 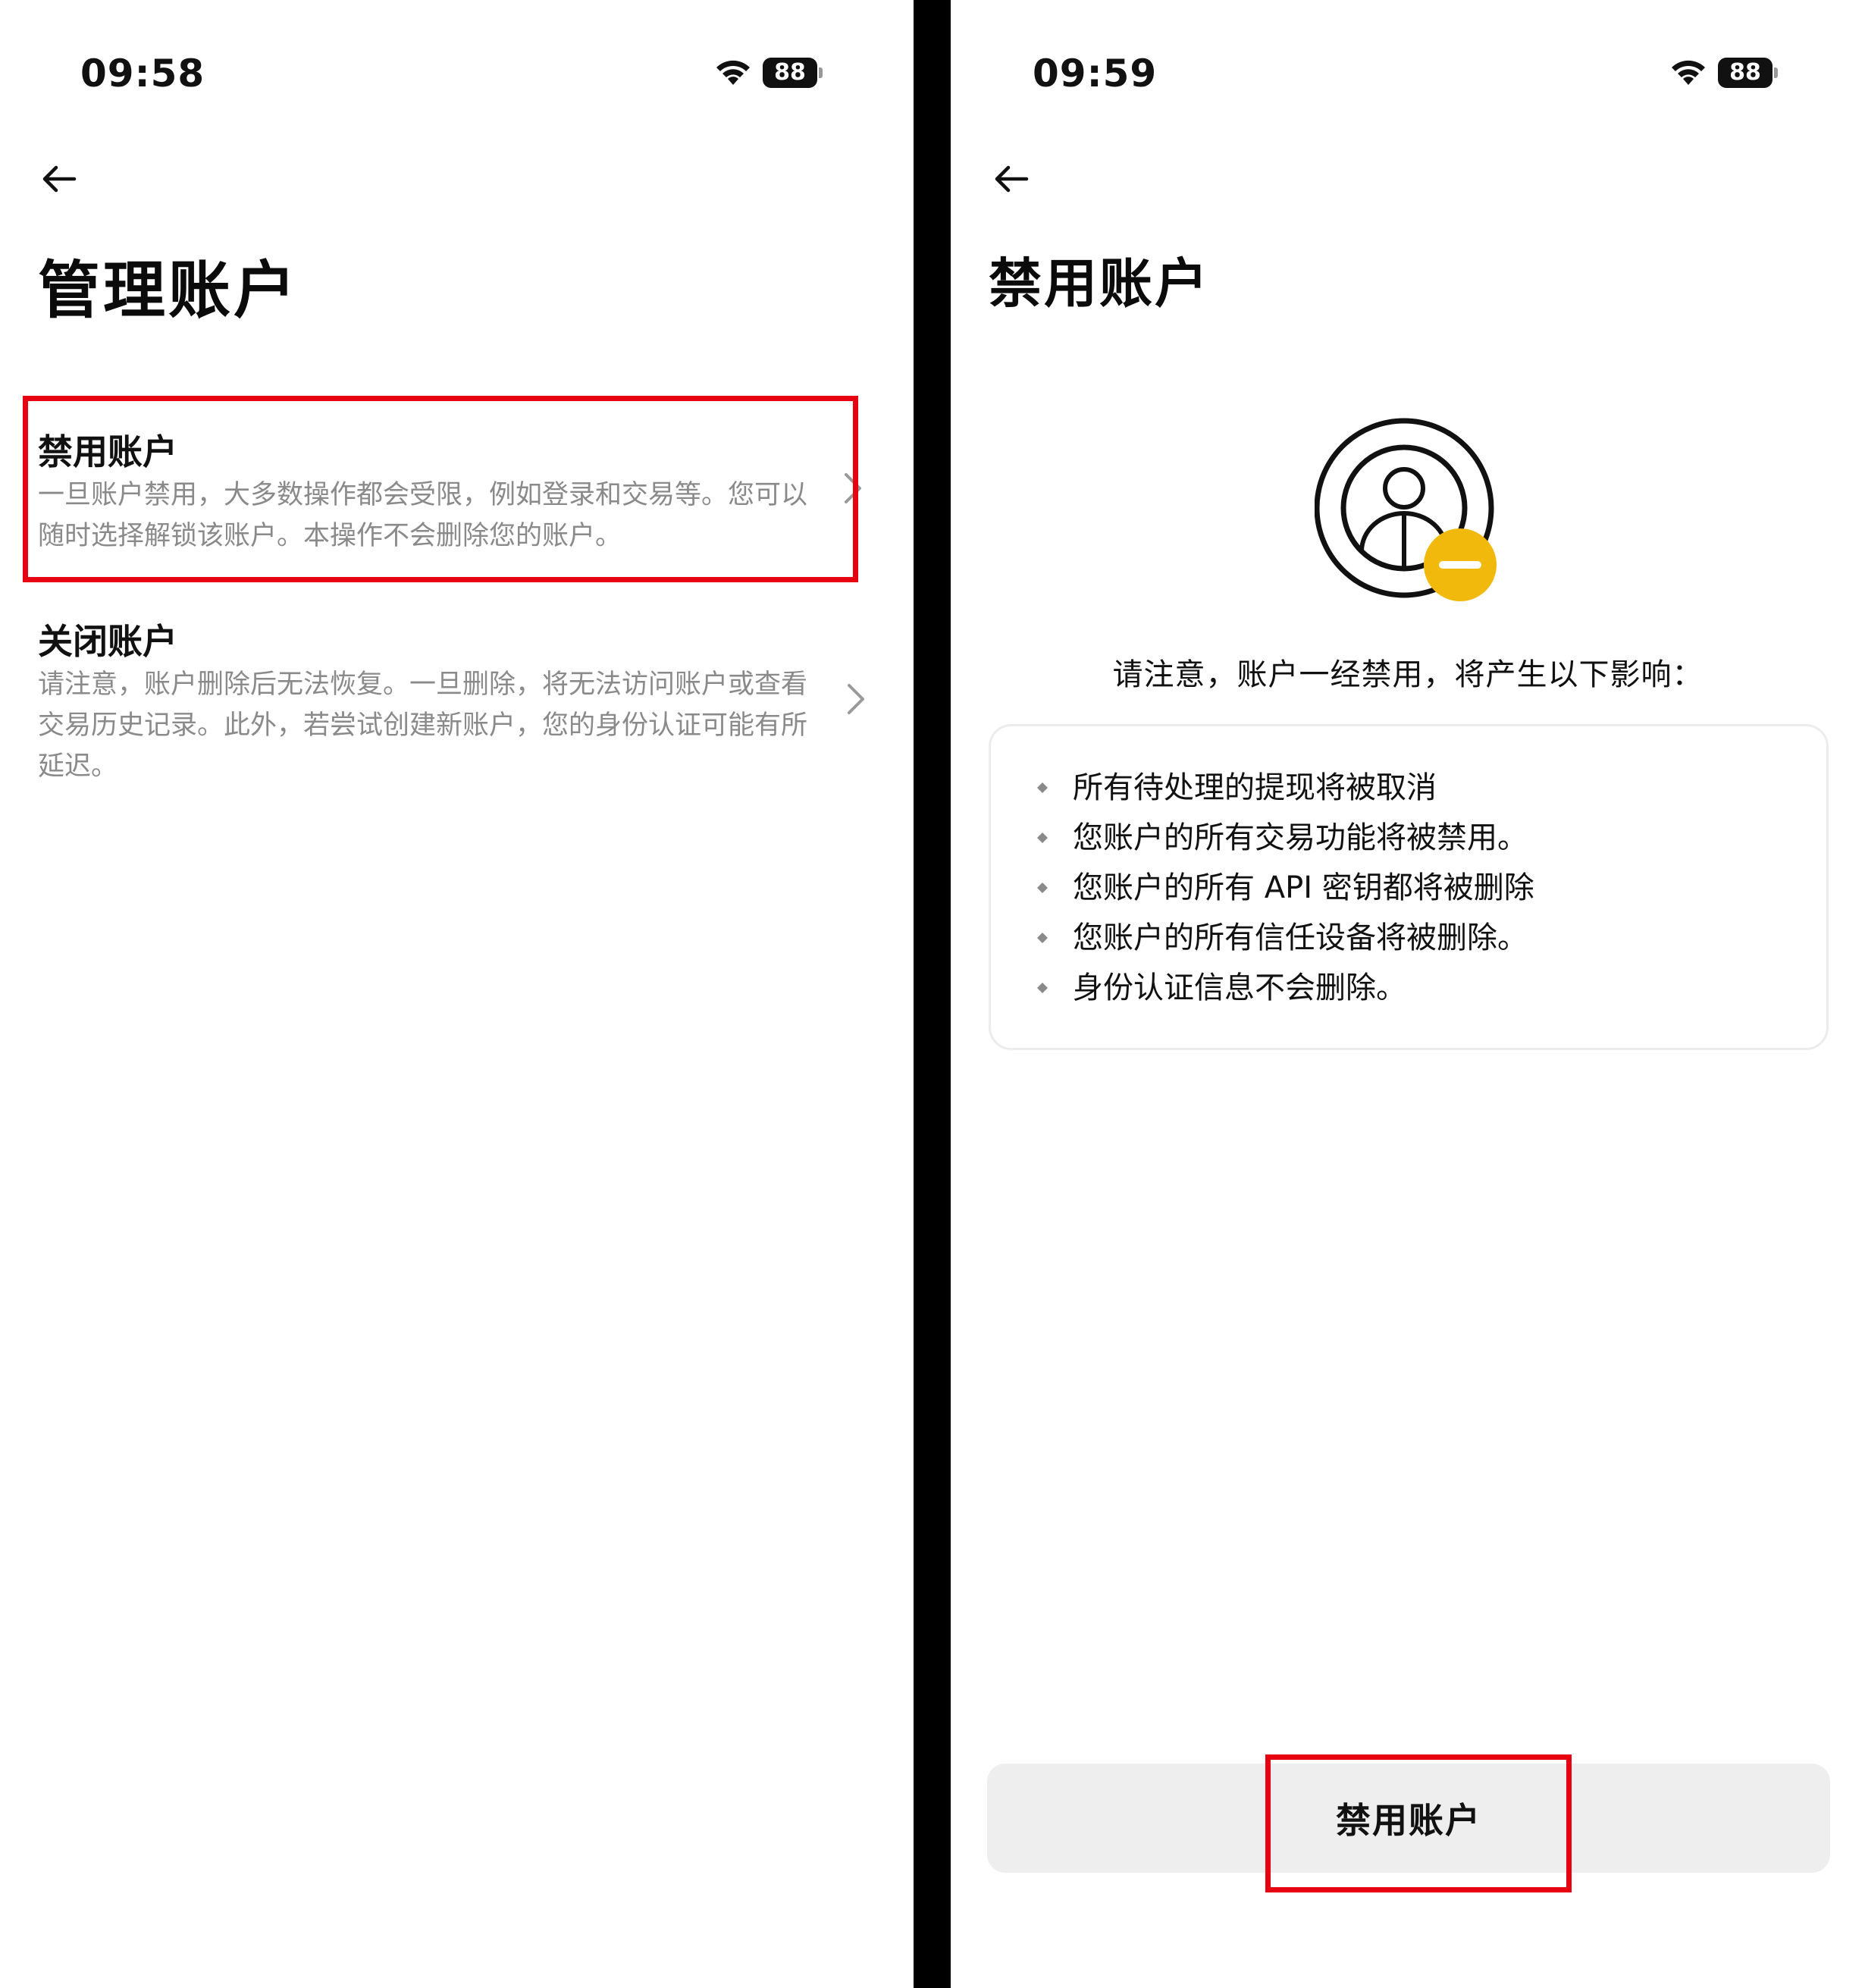 I want to click on option-title: 关闭账户, so click(x=107, y=641).